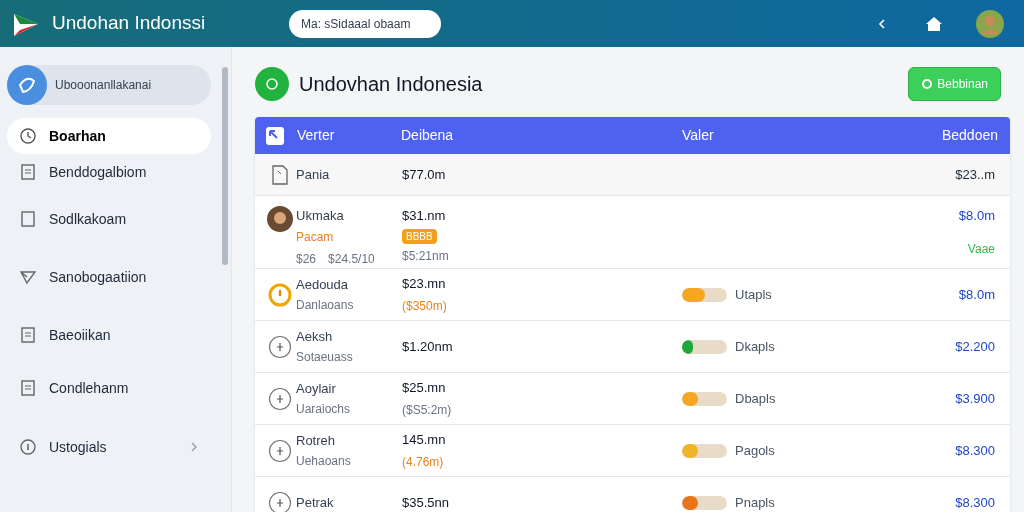 The image size is (1024, 512). What do you see at coordinates (753, 294) in the screenshot?
I see `status-text: Utapls` at bounding box center [753, 294].